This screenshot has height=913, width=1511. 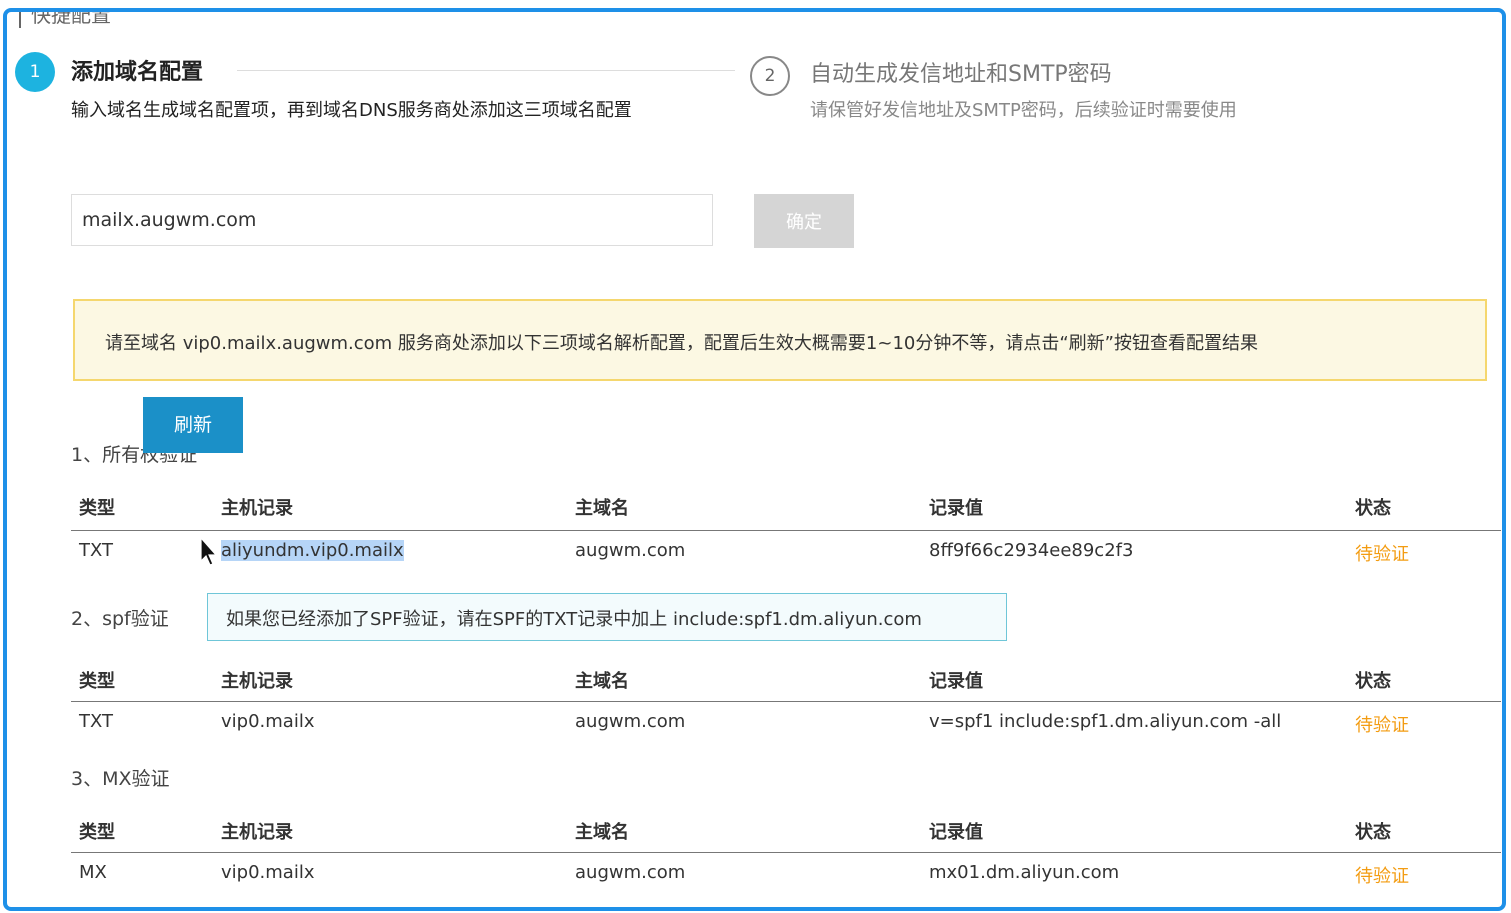 What do you see at coordinates (1382, 876) in the screenshot?
I see `row-3-status: 待验证` at bounding box center [1382, 876].